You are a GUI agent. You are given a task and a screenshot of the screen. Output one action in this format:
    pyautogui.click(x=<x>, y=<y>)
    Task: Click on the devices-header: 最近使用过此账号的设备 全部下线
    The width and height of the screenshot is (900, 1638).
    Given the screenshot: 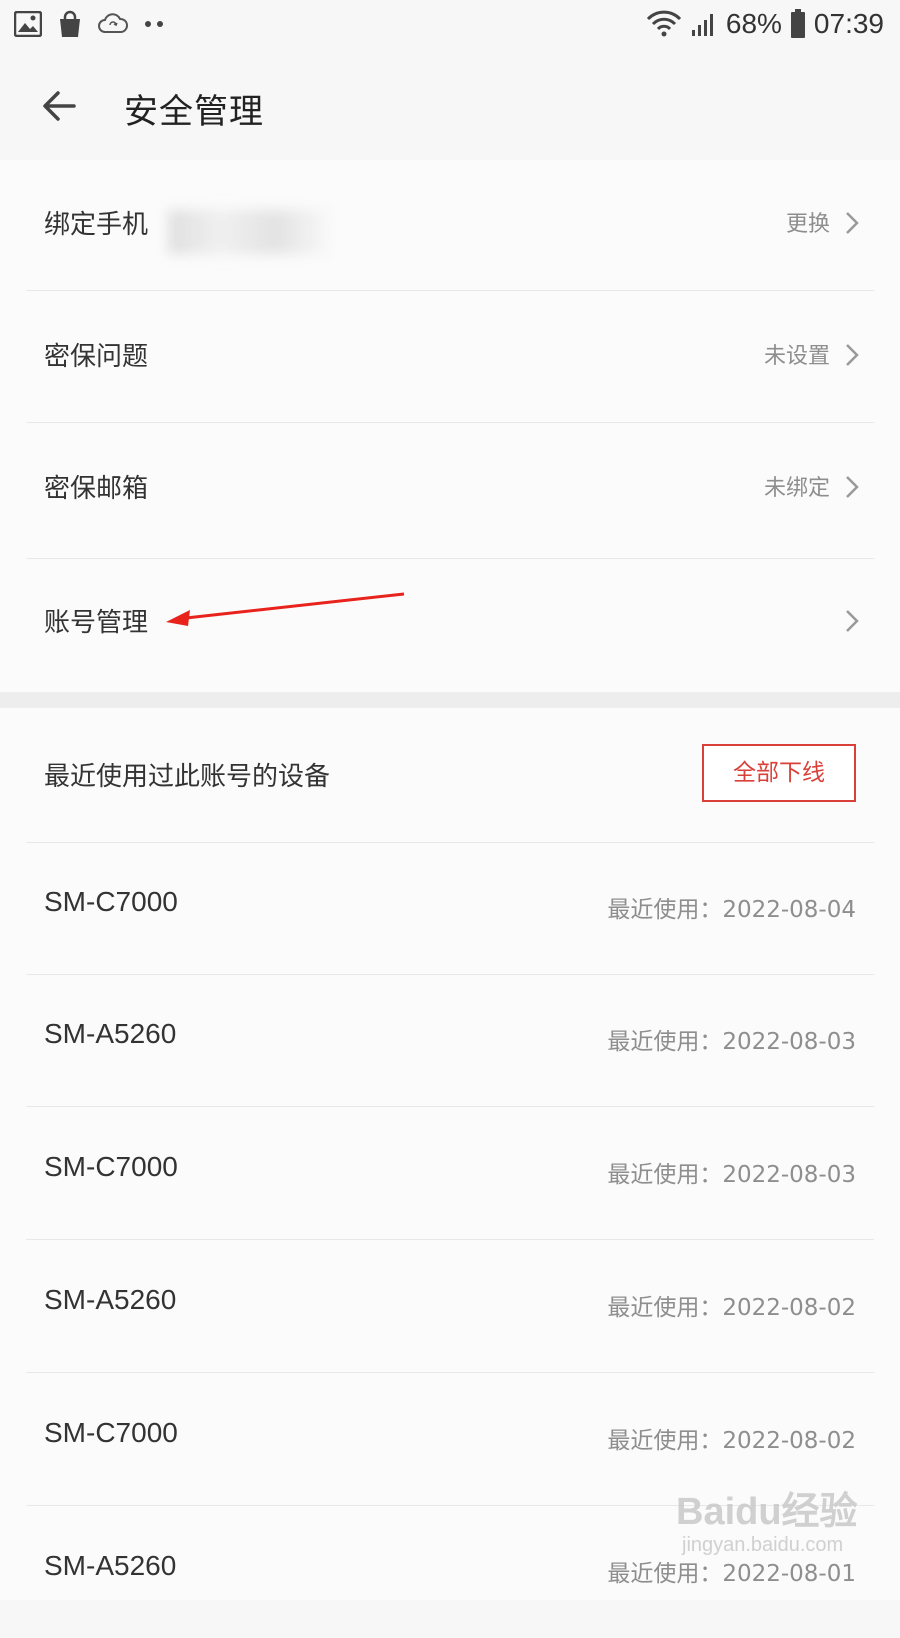 What is the action you would take?
    pyautogui.click(x=450, y=775)
    